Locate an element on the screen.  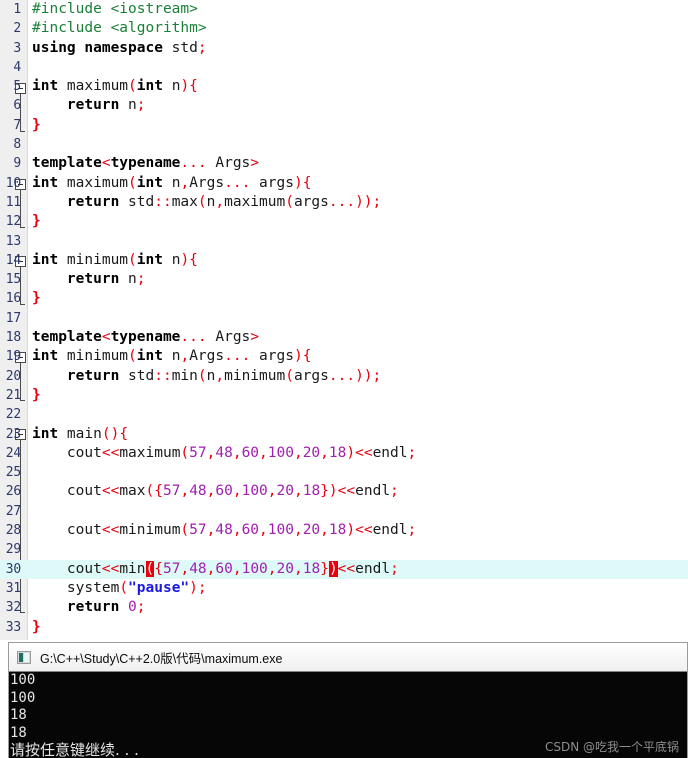
line-number: 32 is located at coordinates (13, 608).